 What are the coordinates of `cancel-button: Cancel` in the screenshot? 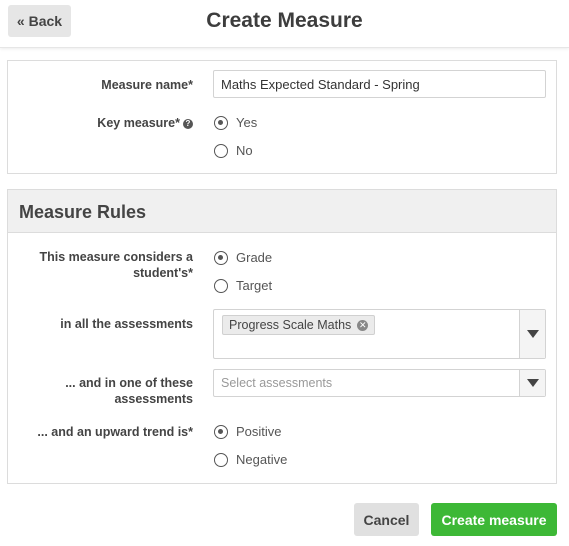 It's located at (386, 519).